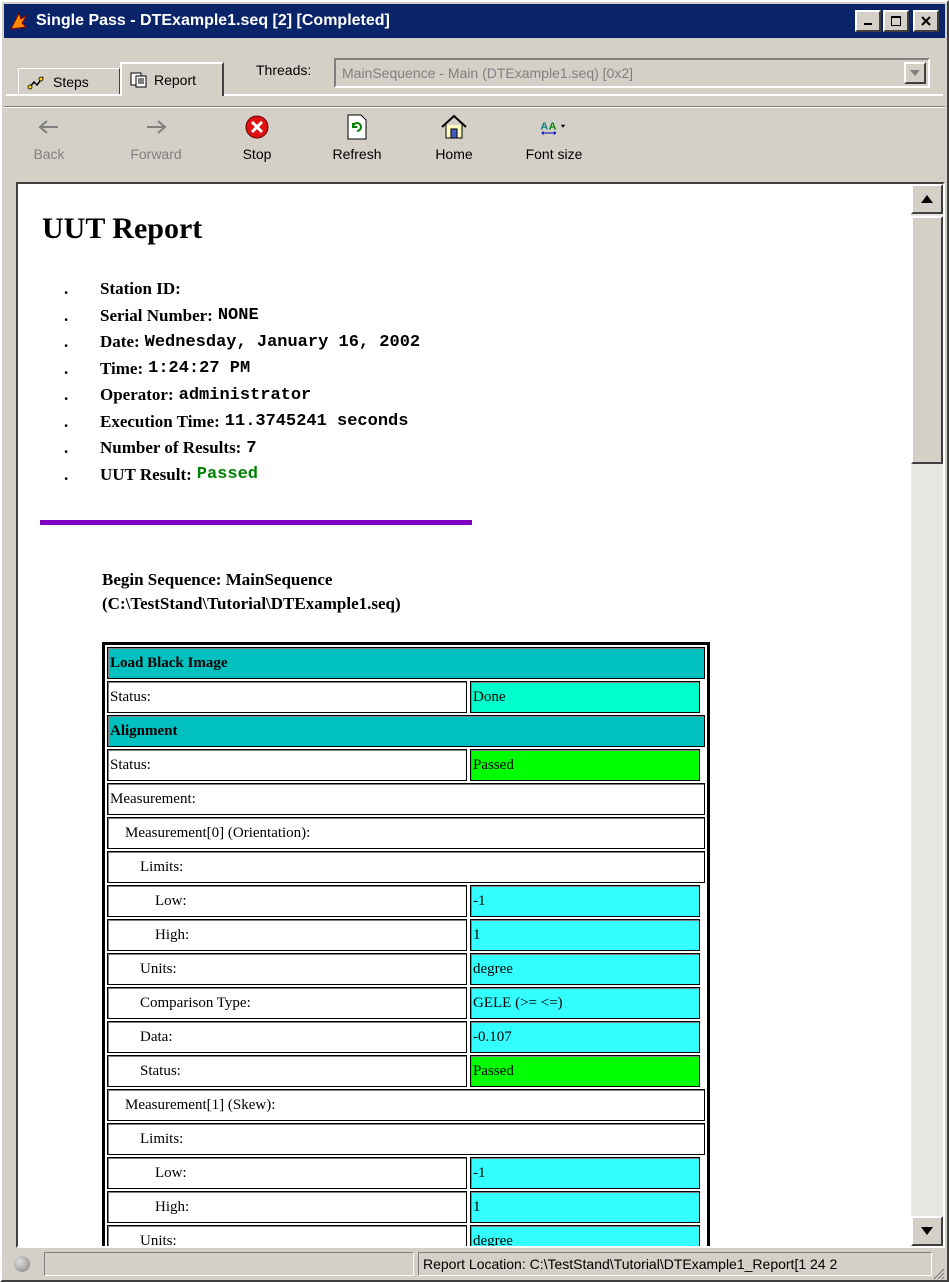 This screenshot has height=1282, width=949. Describe the element at coordinates (545, 126) in the screenshot. I see `svg-text: A` at that location.